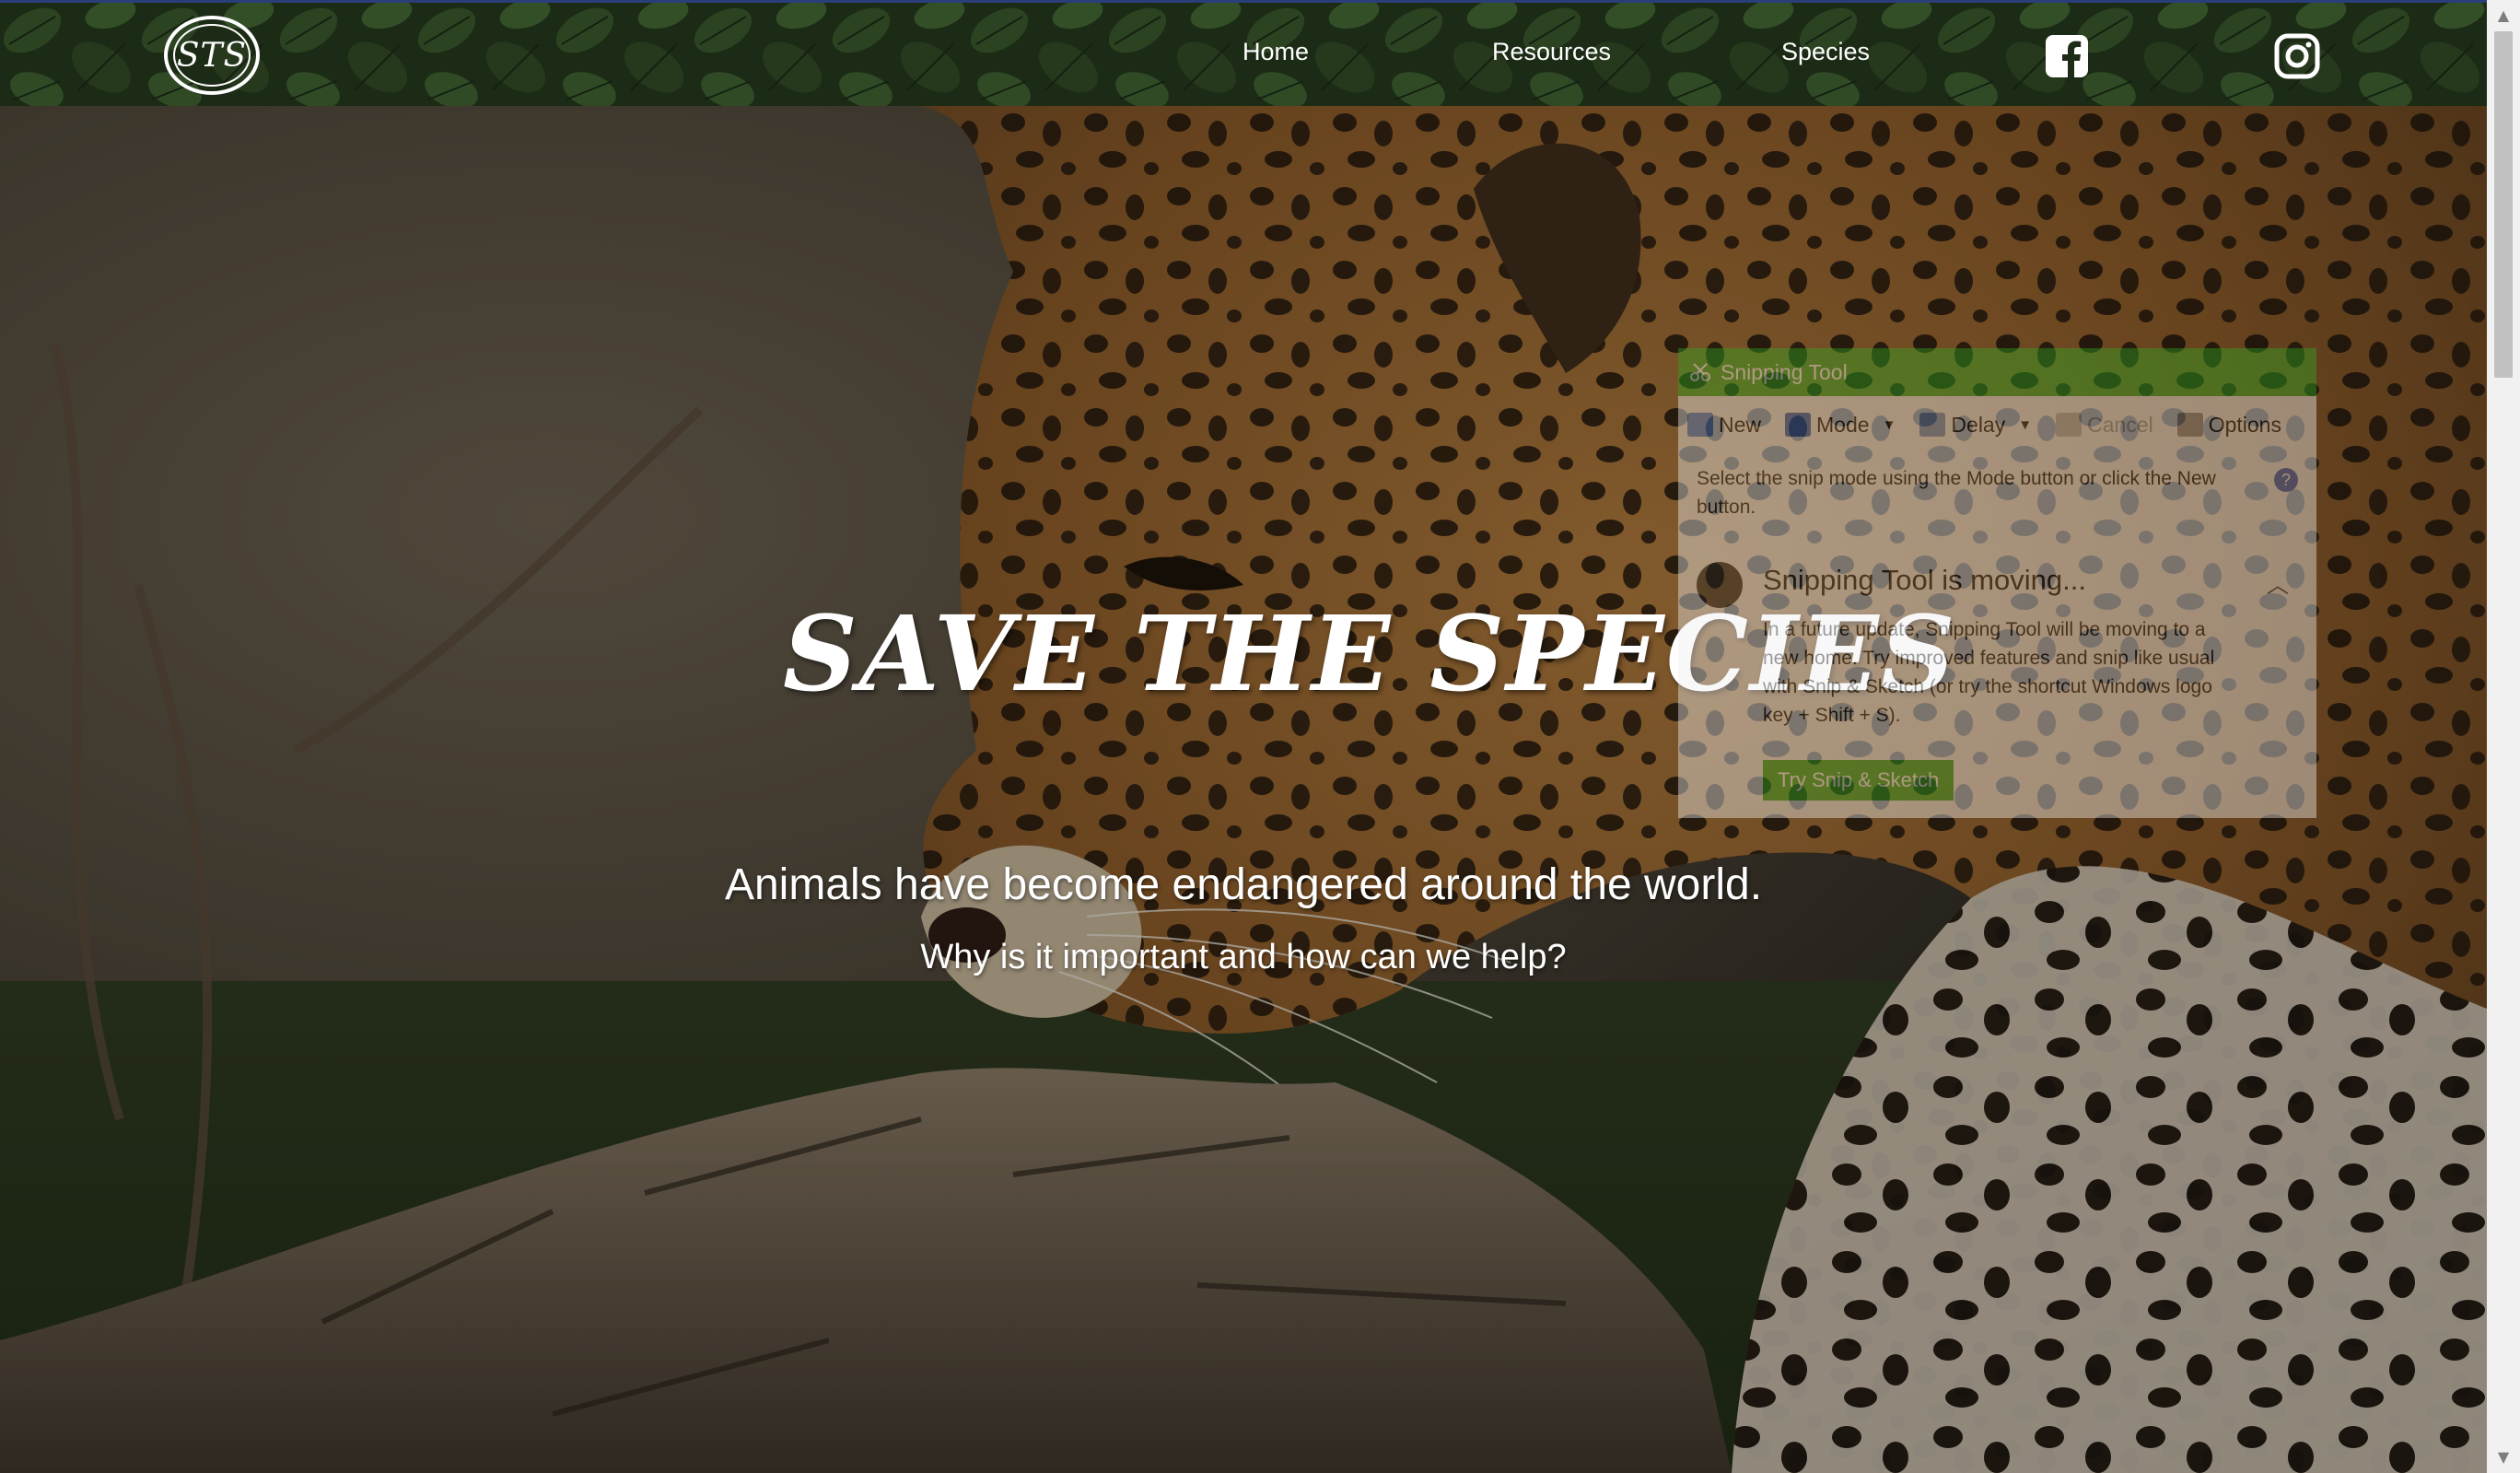 The height and width of the screenshot is (1473, 2520). I want to click on new-snip-button: New, so click(1724, 425).